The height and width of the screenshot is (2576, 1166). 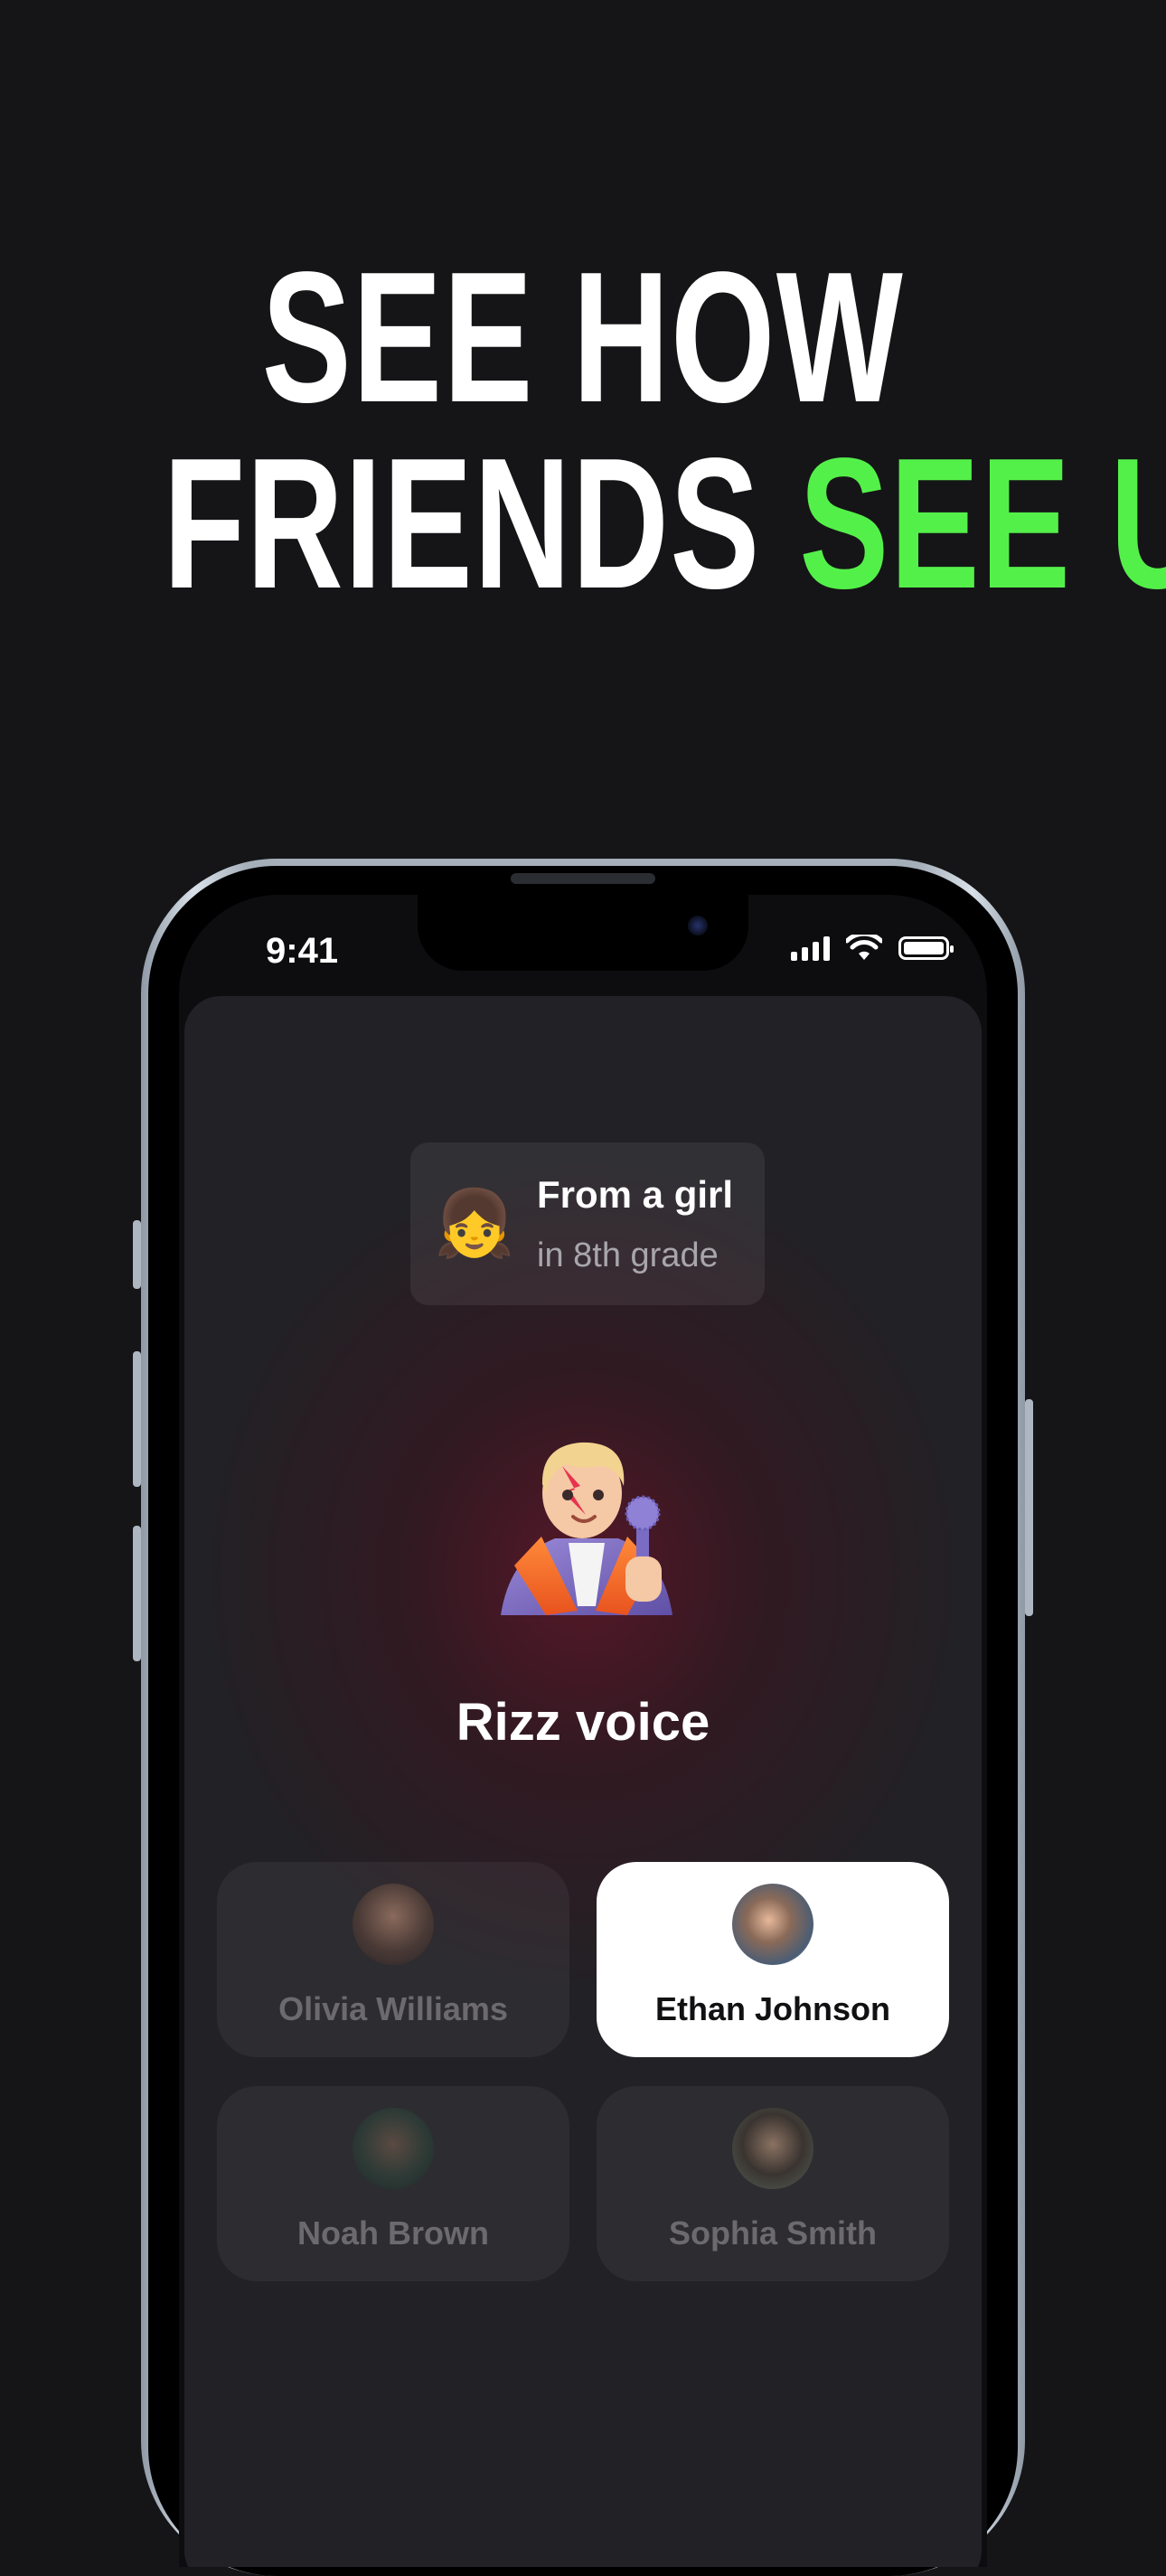 What do you see at coordinates (586, 1529) in the screenshot?
I see `singer-emoji-icon` at bounding box center [586, 1529].